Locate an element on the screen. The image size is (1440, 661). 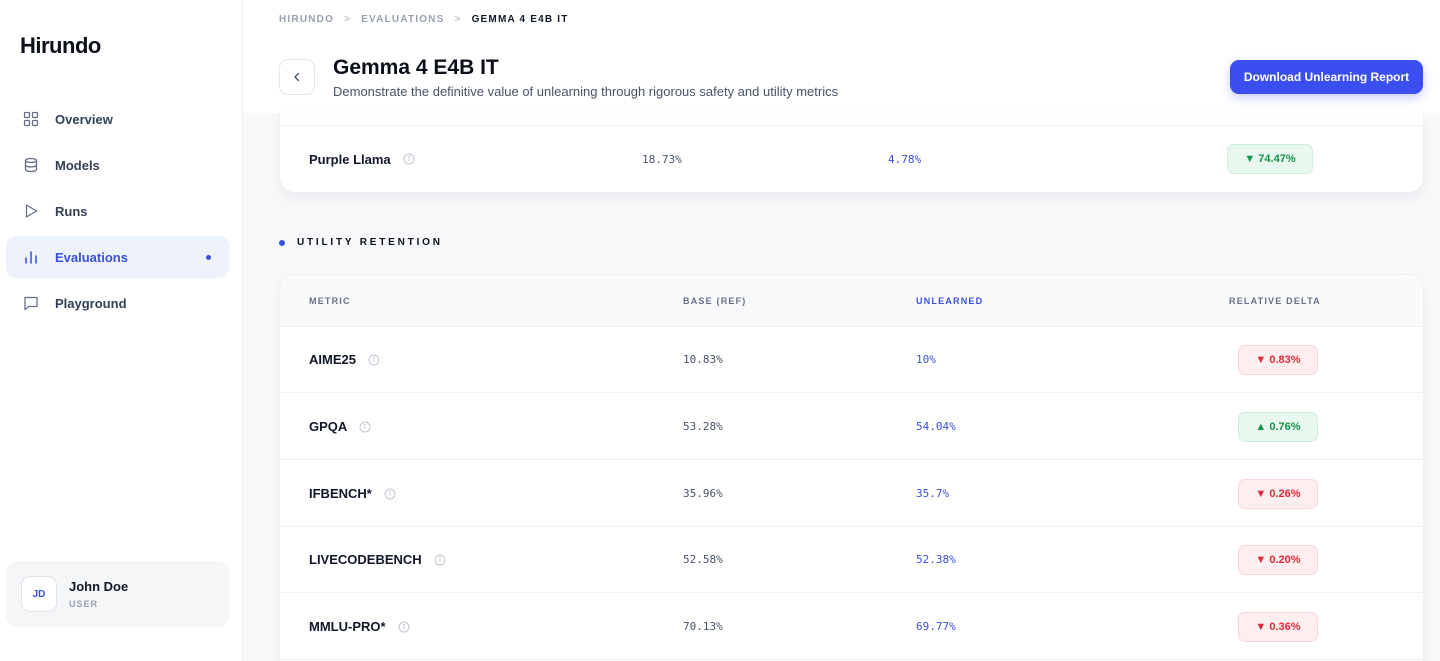
section-title-text: UTILITY RETENTION is located at coordinates (370, 242).